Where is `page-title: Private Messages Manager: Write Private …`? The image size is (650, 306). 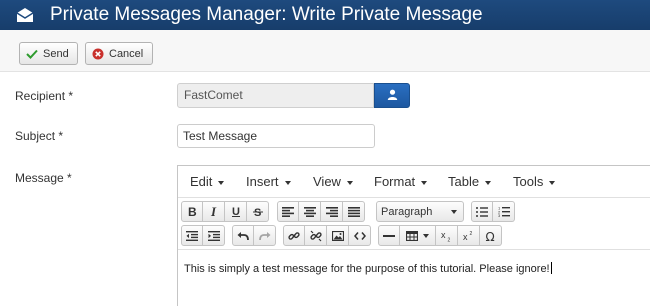 page-title: Private Messages Manager: Write Private … is located at coordinates (266, 14).